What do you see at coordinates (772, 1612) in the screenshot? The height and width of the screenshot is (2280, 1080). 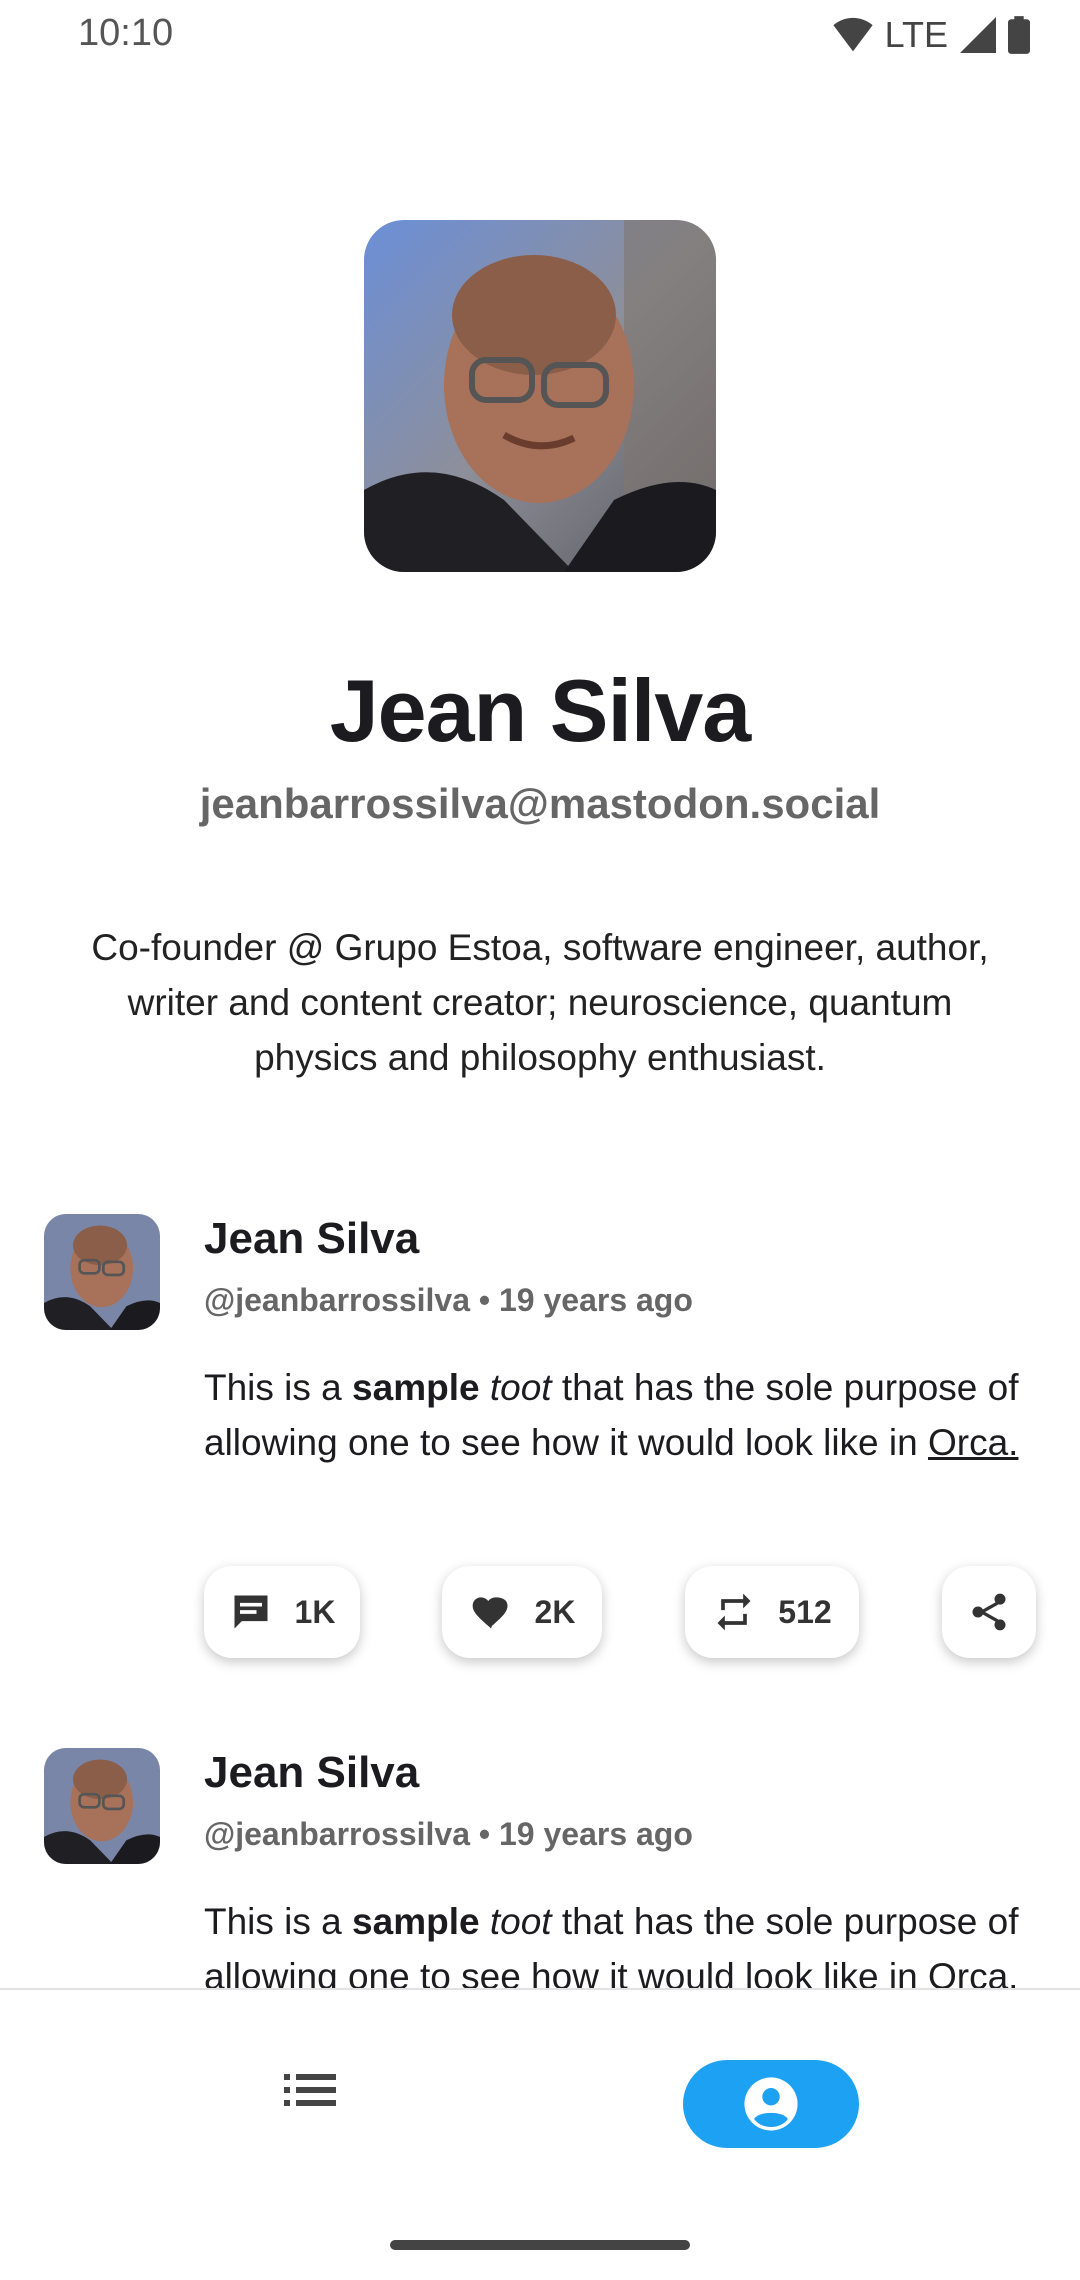 I see `reblog-button: 512` at bounding box center [772, 1612].